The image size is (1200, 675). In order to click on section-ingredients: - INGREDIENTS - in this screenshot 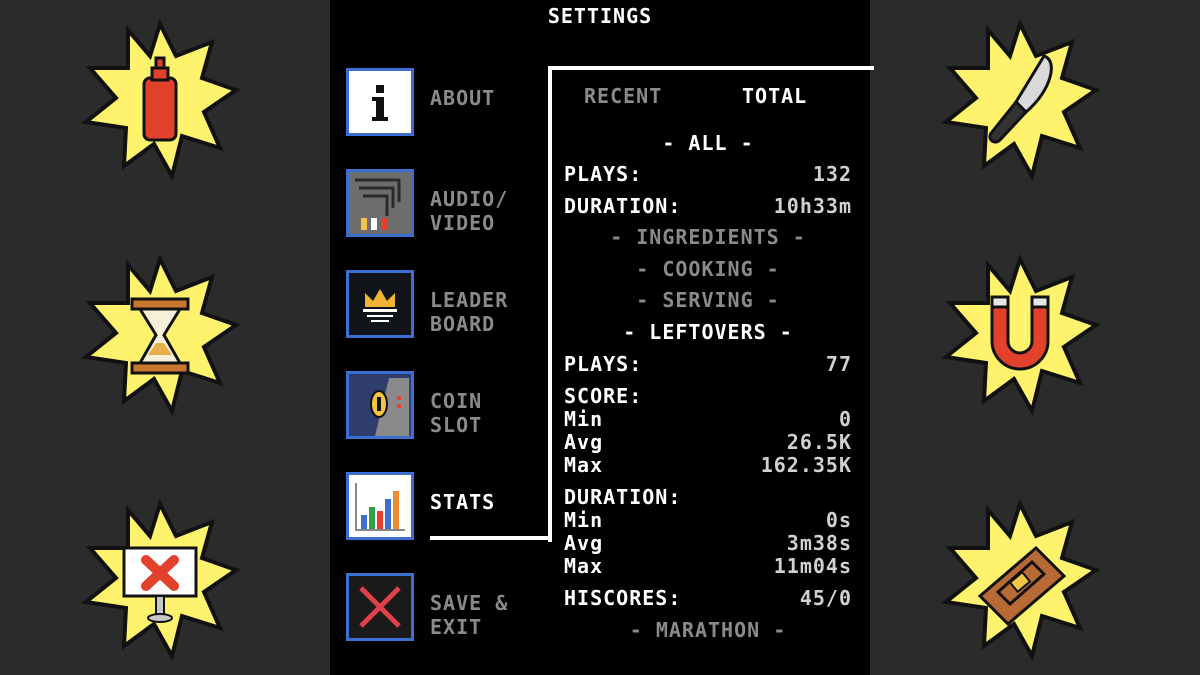, I will do `click(708, 237)`.